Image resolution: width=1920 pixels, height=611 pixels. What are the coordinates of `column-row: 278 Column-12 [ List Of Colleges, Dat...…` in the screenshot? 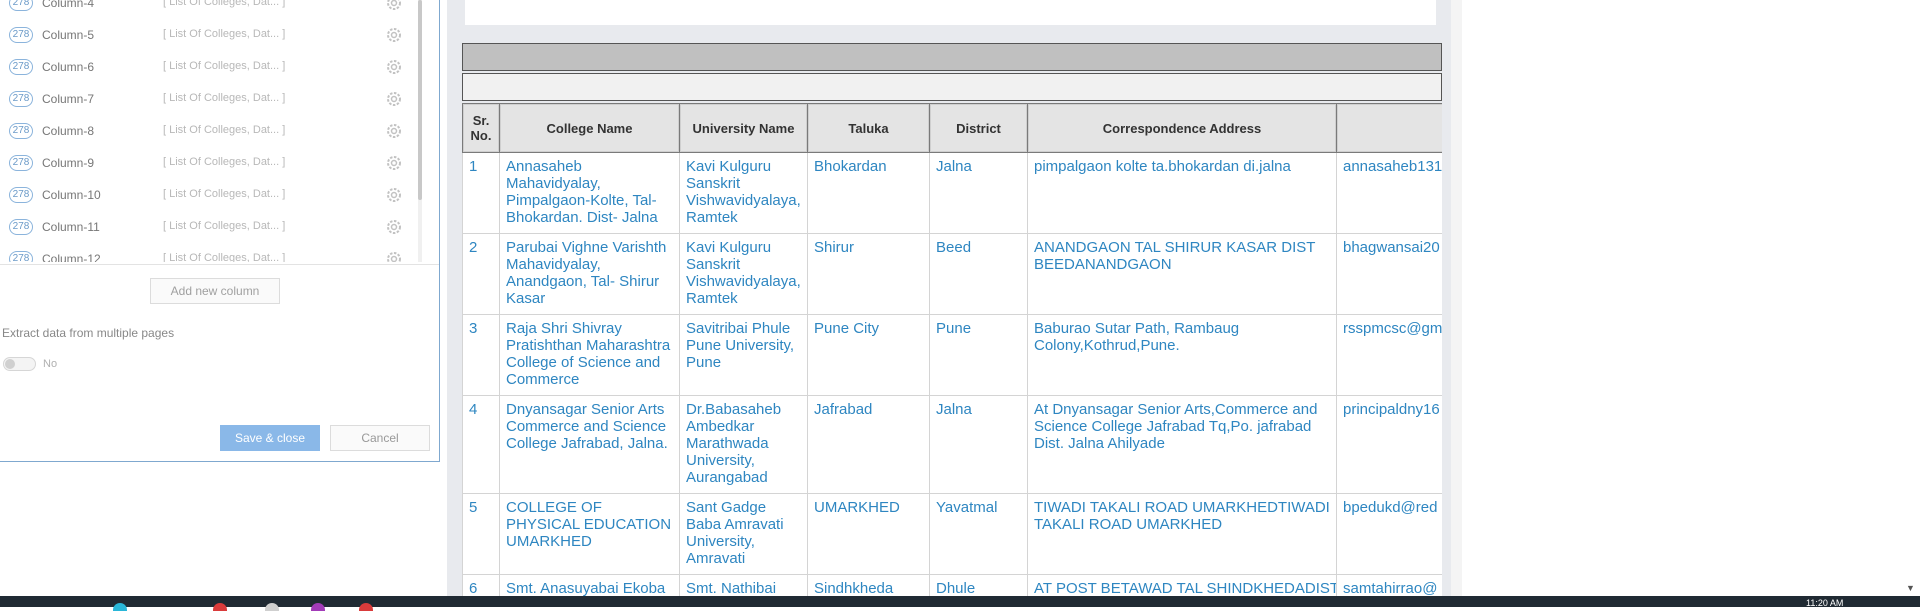 It's located at (211, 253).